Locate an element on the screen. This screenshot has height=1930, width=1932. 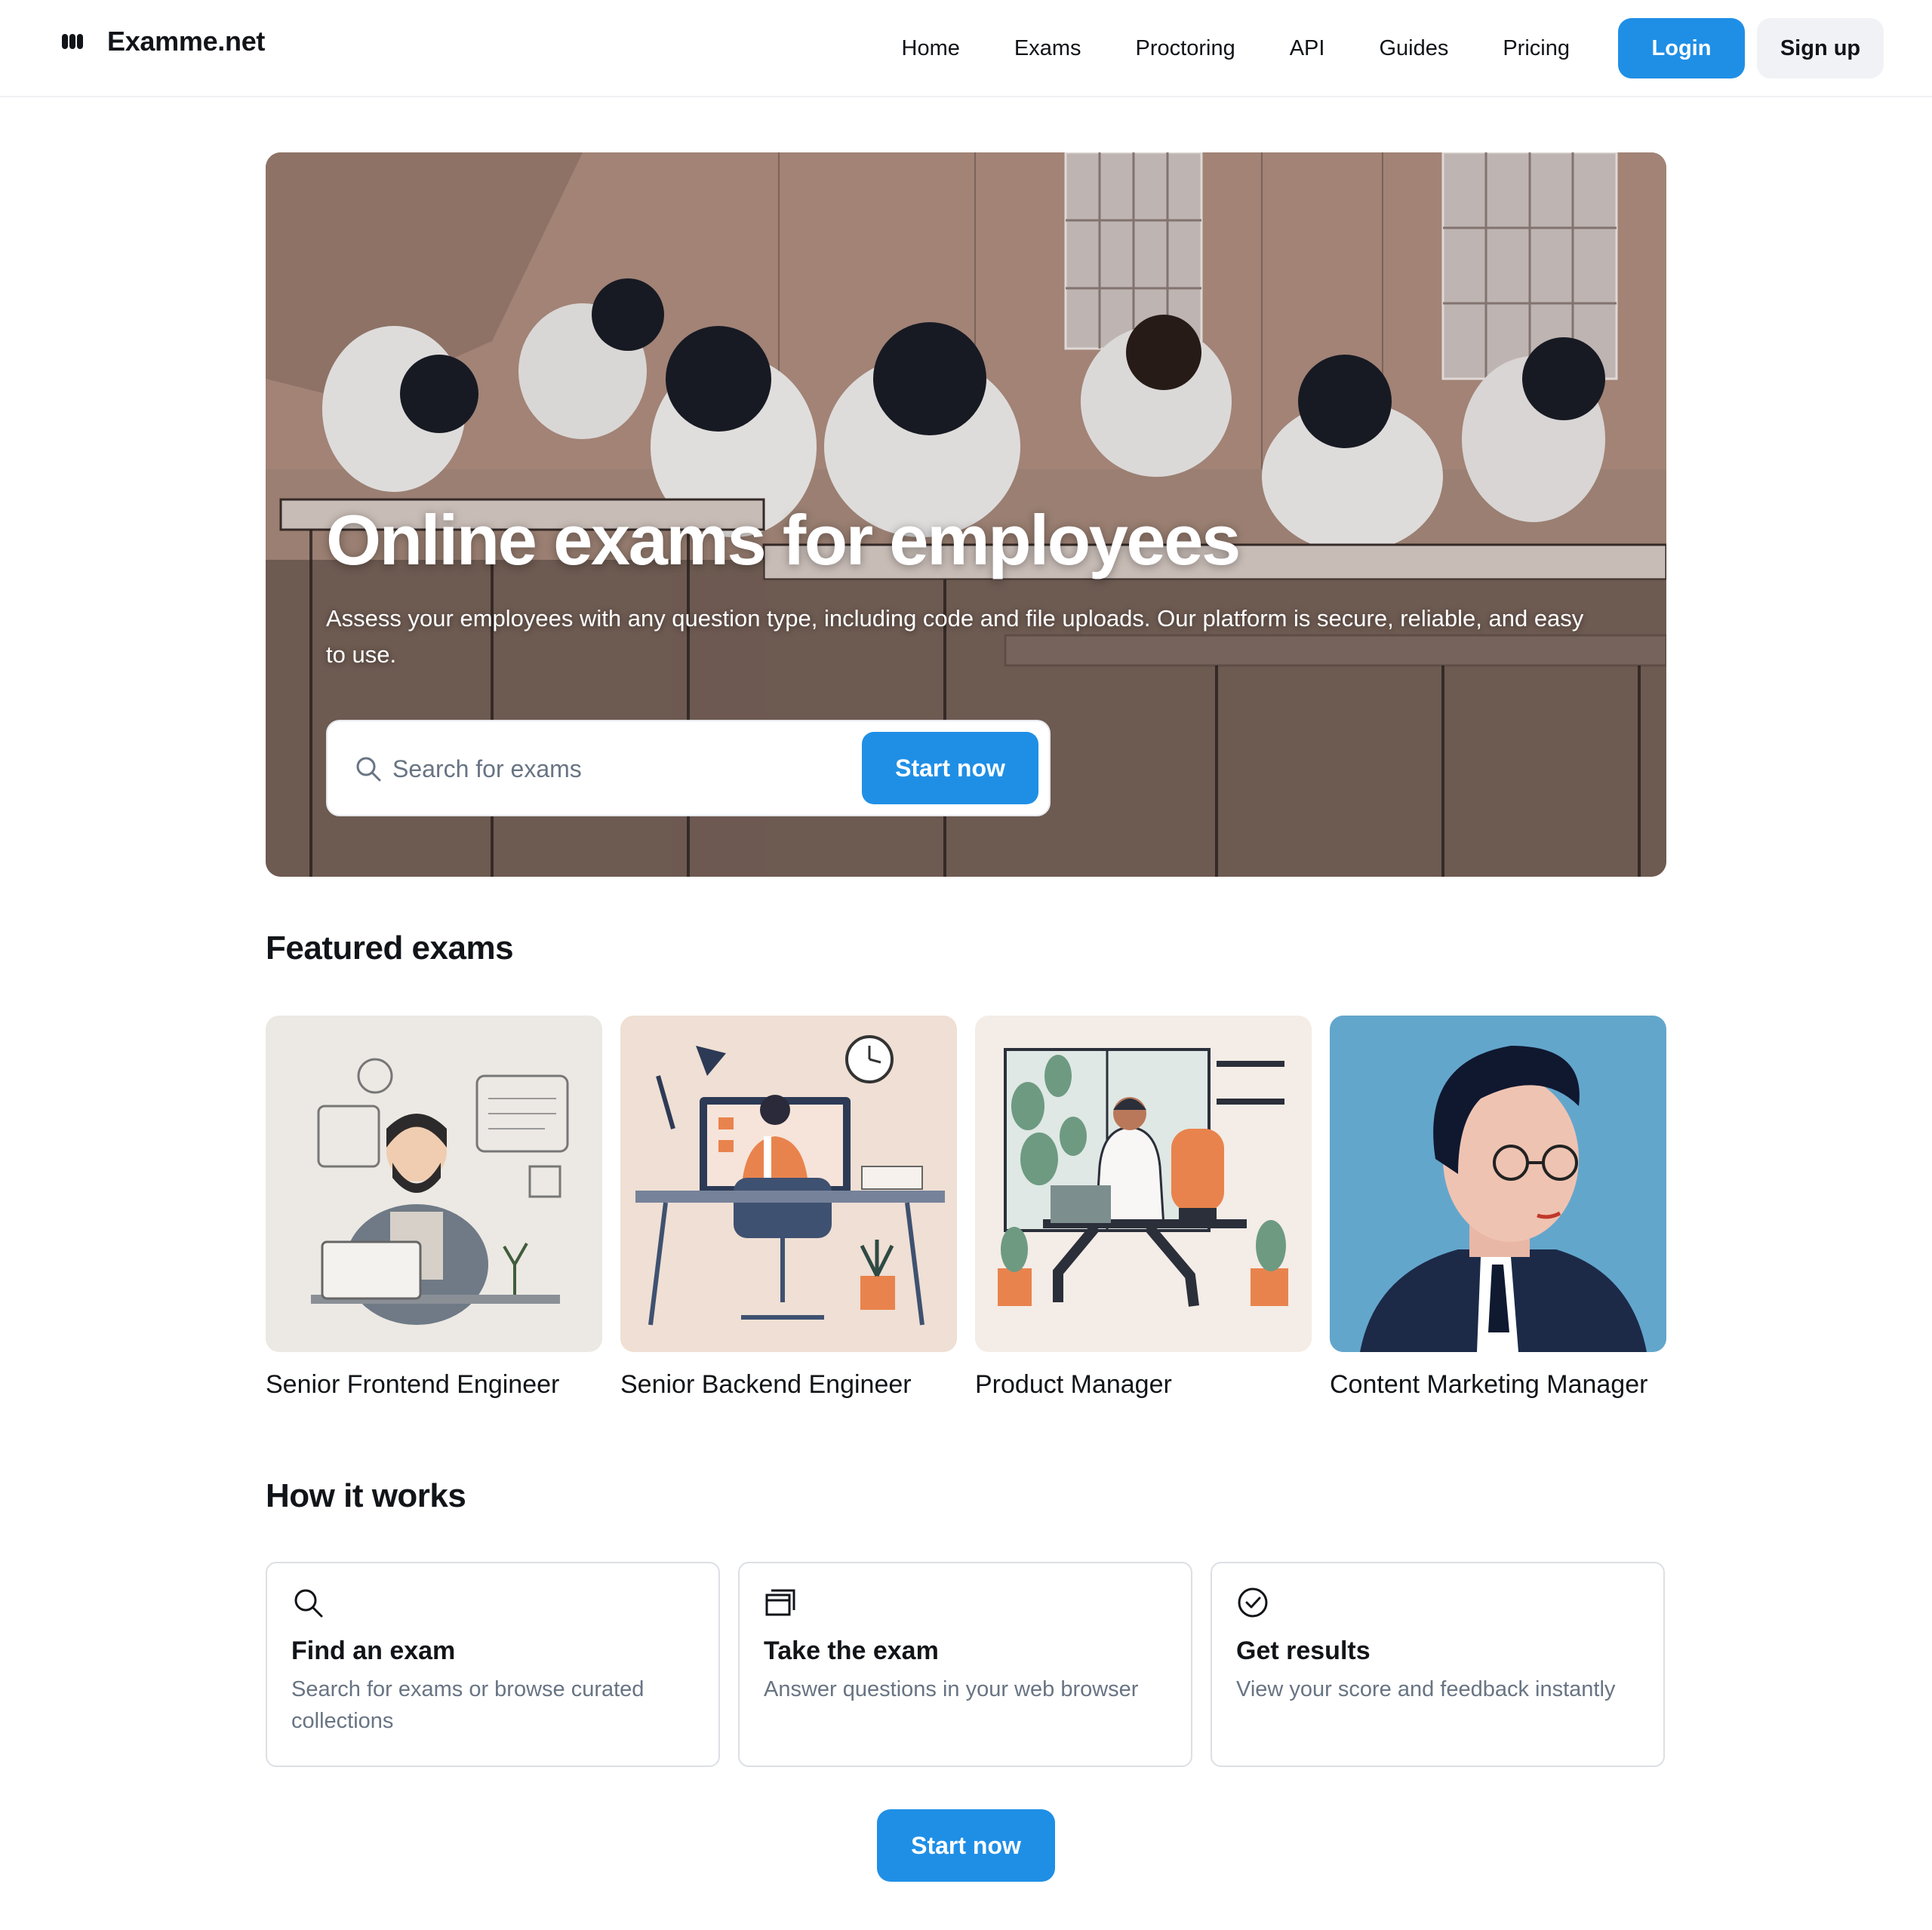
exam-card-content-marketing: Content Marketing Manager is located at coordinates (1498, 1208).